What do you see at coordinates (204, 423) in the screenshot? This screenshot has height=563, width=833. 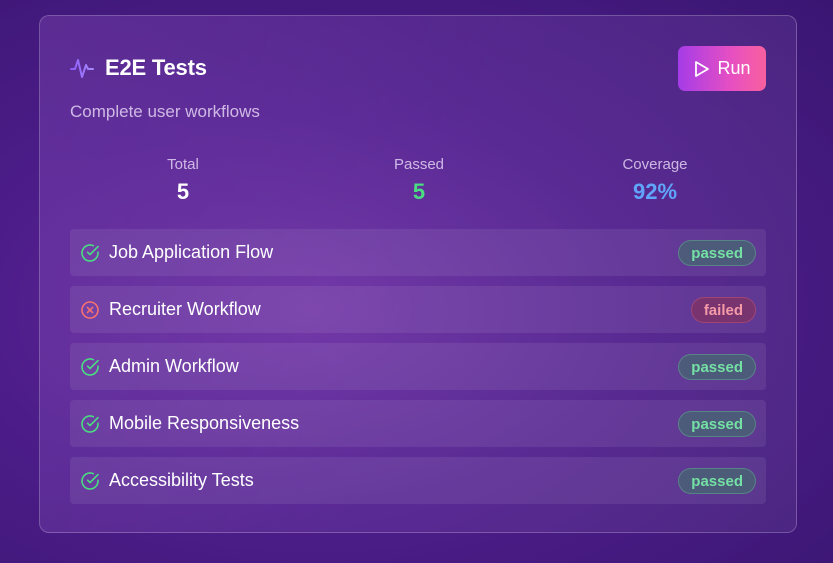 I see `test-name: Mobile Responsiveness` at bounding box center [204, 423].